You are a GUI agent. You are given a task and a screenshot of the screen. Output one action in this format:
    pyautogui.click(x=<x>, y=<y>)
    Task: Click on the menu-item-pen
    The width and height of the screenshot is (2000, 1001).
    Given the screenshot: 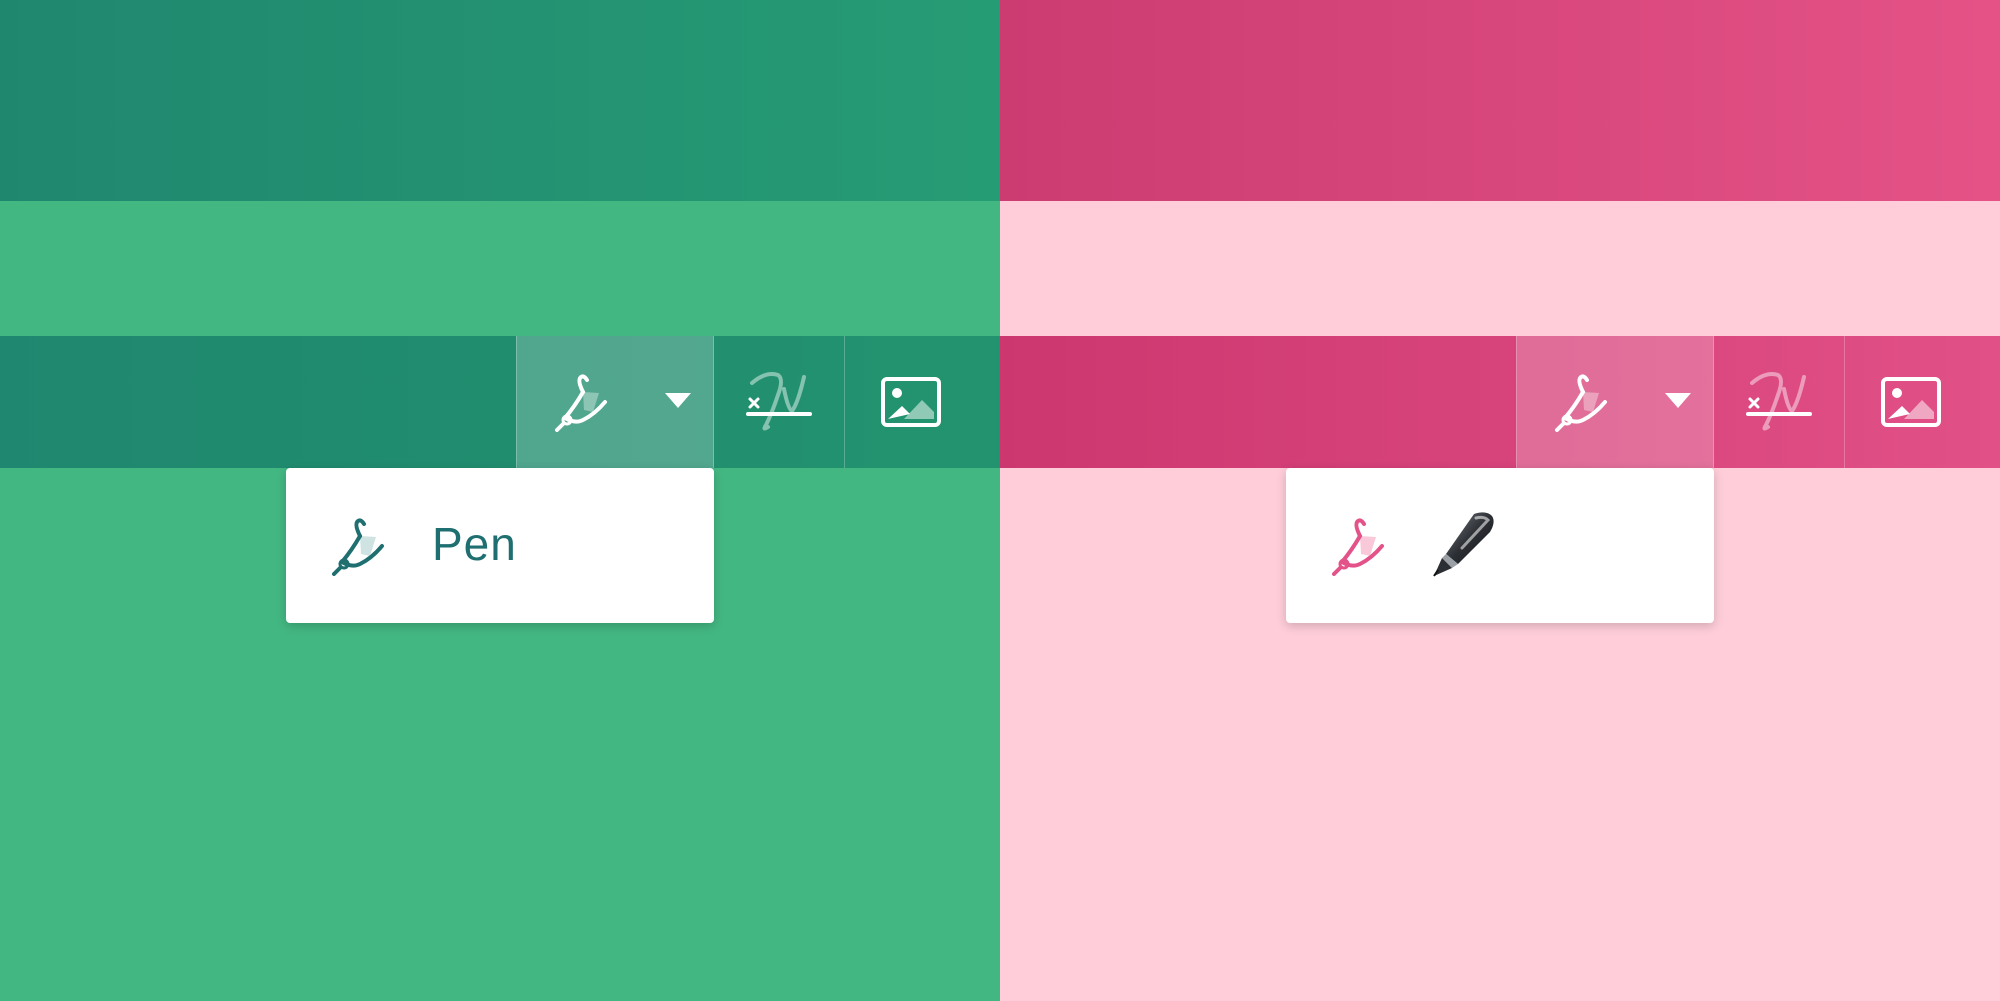 What is the action you would take?
    pyautogui.click(x=1500, y=545)
    